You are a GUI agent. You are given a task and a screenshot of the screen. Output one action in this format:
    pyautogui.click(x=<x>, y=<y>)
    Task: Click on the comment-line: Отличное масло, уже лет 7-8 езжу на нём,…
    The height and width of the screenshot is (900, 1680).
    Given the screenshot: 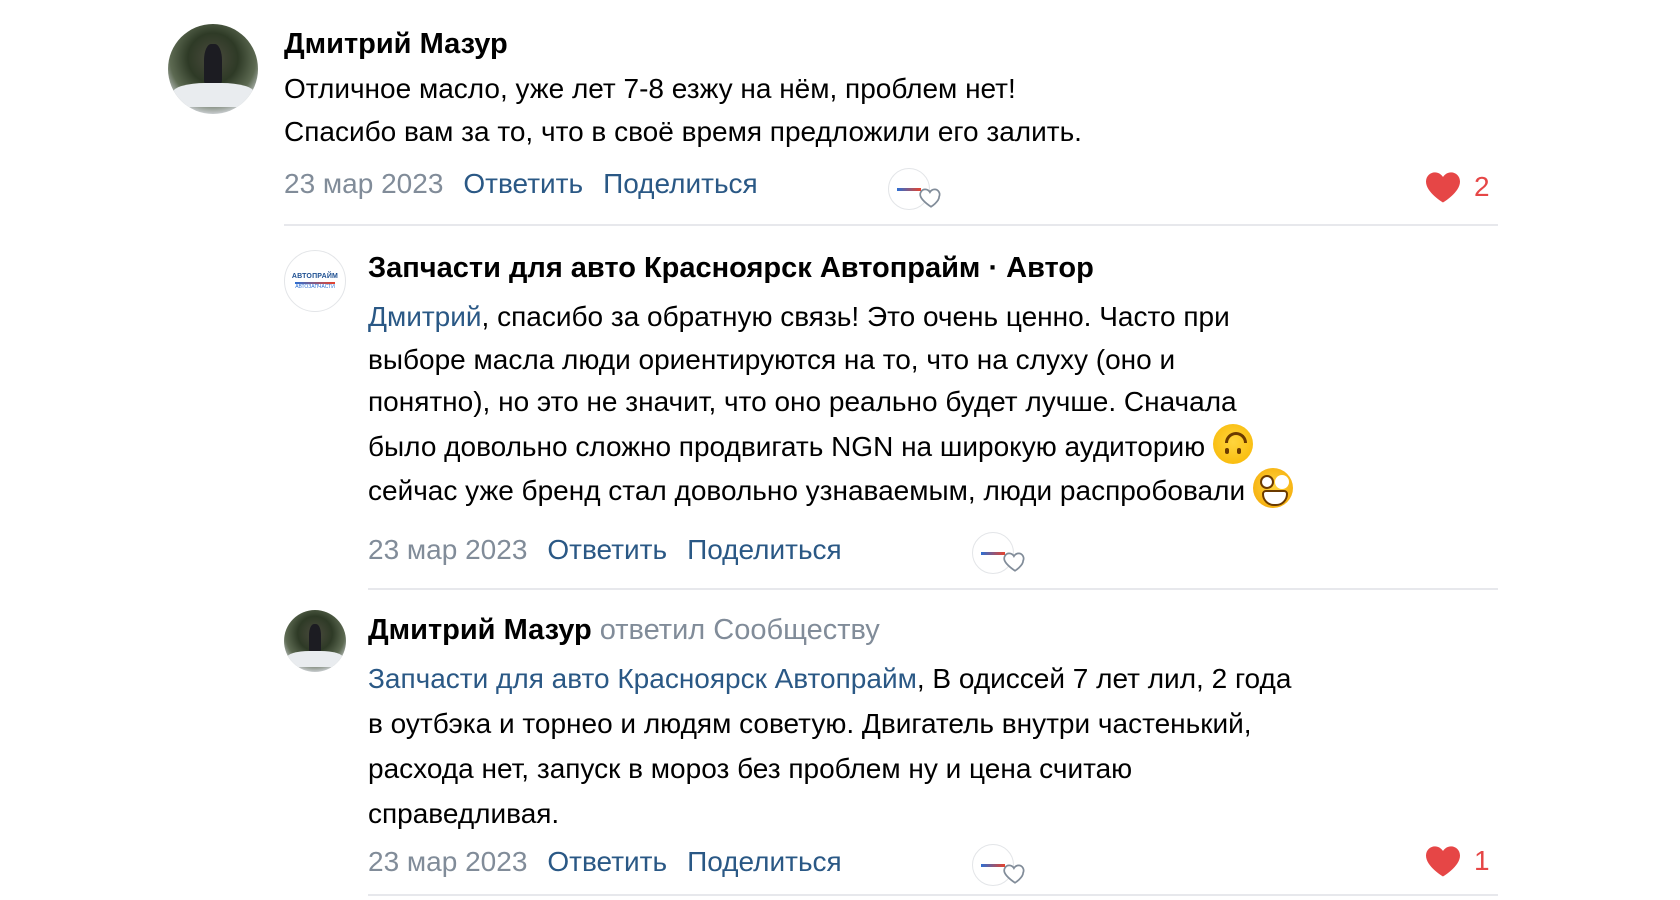 What is the action you would take?
    pyautogui.click(x=650, y=88)
    